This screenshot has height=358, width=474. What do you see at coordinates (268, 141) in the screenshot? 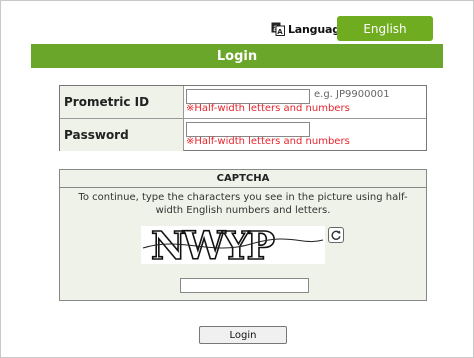
I see `password-note: ※Half-width letters and numbers` at bounding box center [268, 141].